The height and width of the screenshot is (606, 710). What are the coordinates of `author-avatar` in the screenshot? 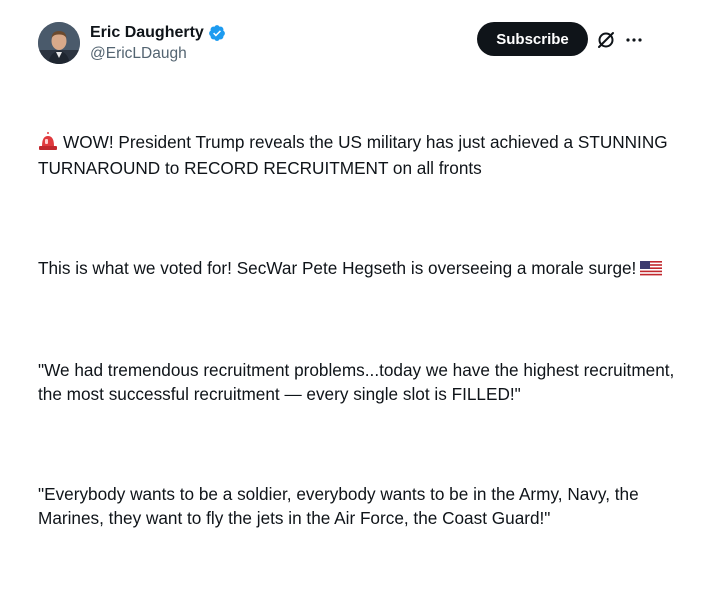 It's located at (59, 43).